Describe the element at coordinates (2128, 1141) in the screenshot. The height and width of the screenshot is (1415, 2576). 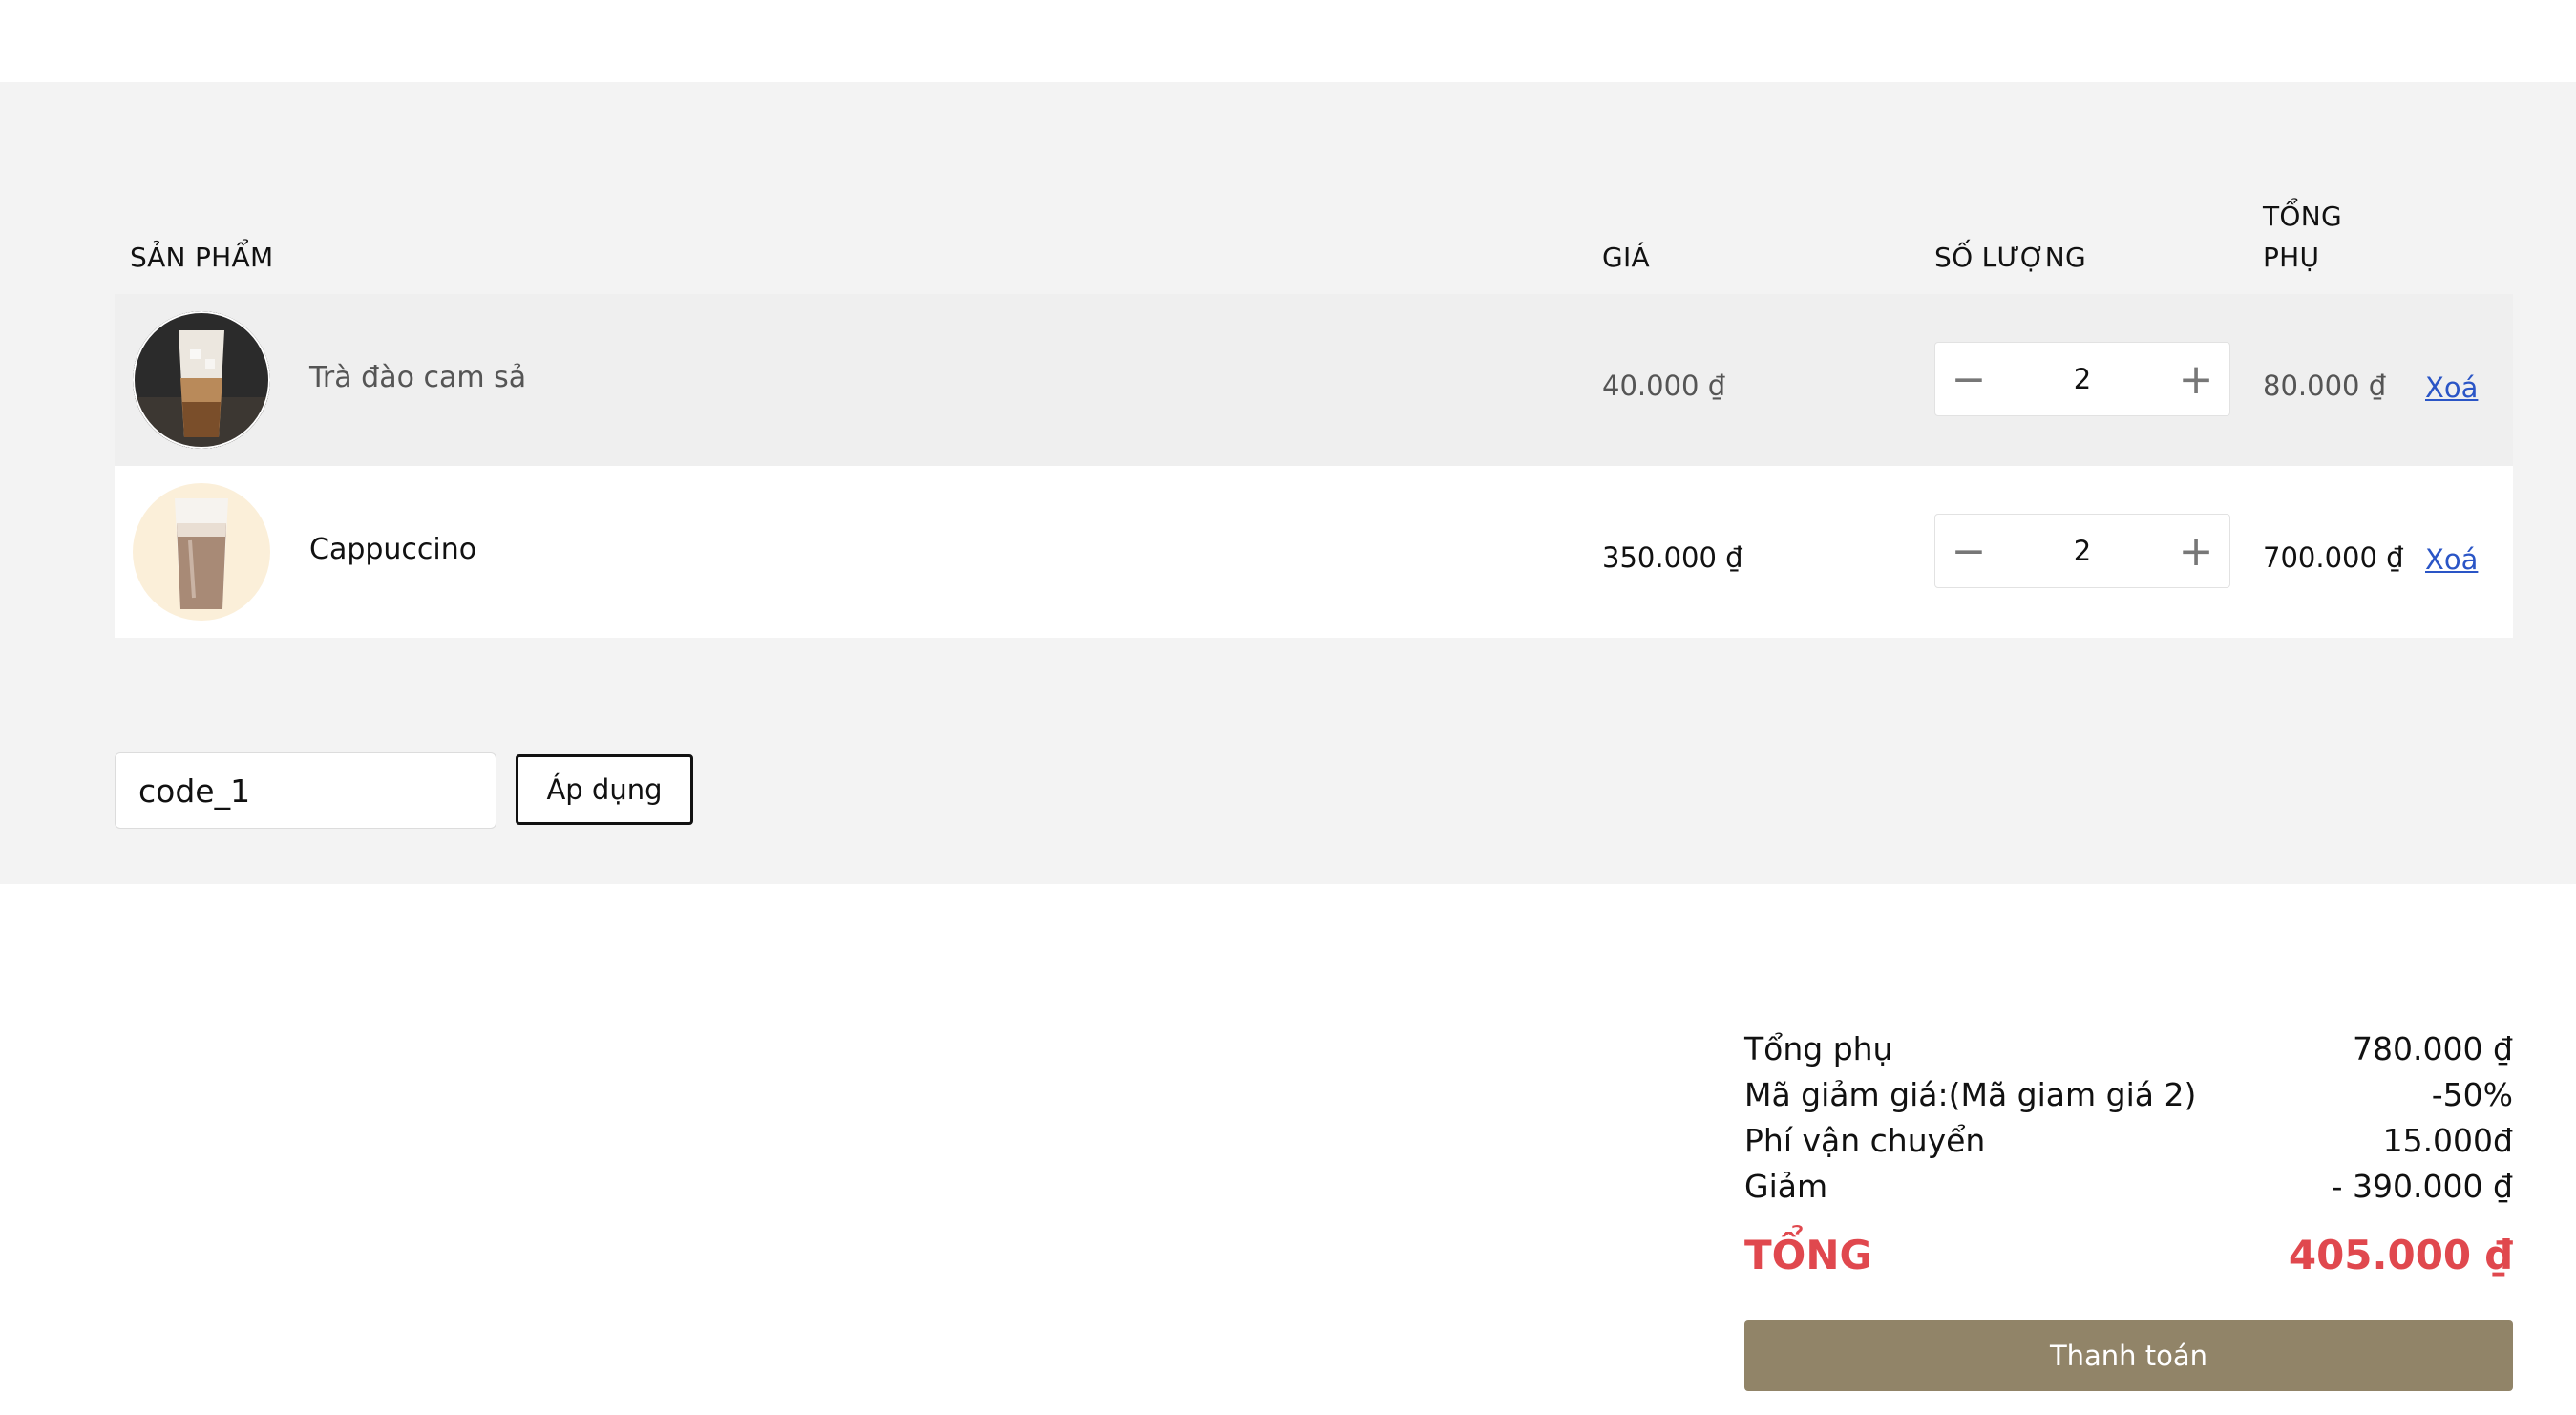
I see `summary-shipping-row: Phí vận chuyển 15.000đ` at that location.